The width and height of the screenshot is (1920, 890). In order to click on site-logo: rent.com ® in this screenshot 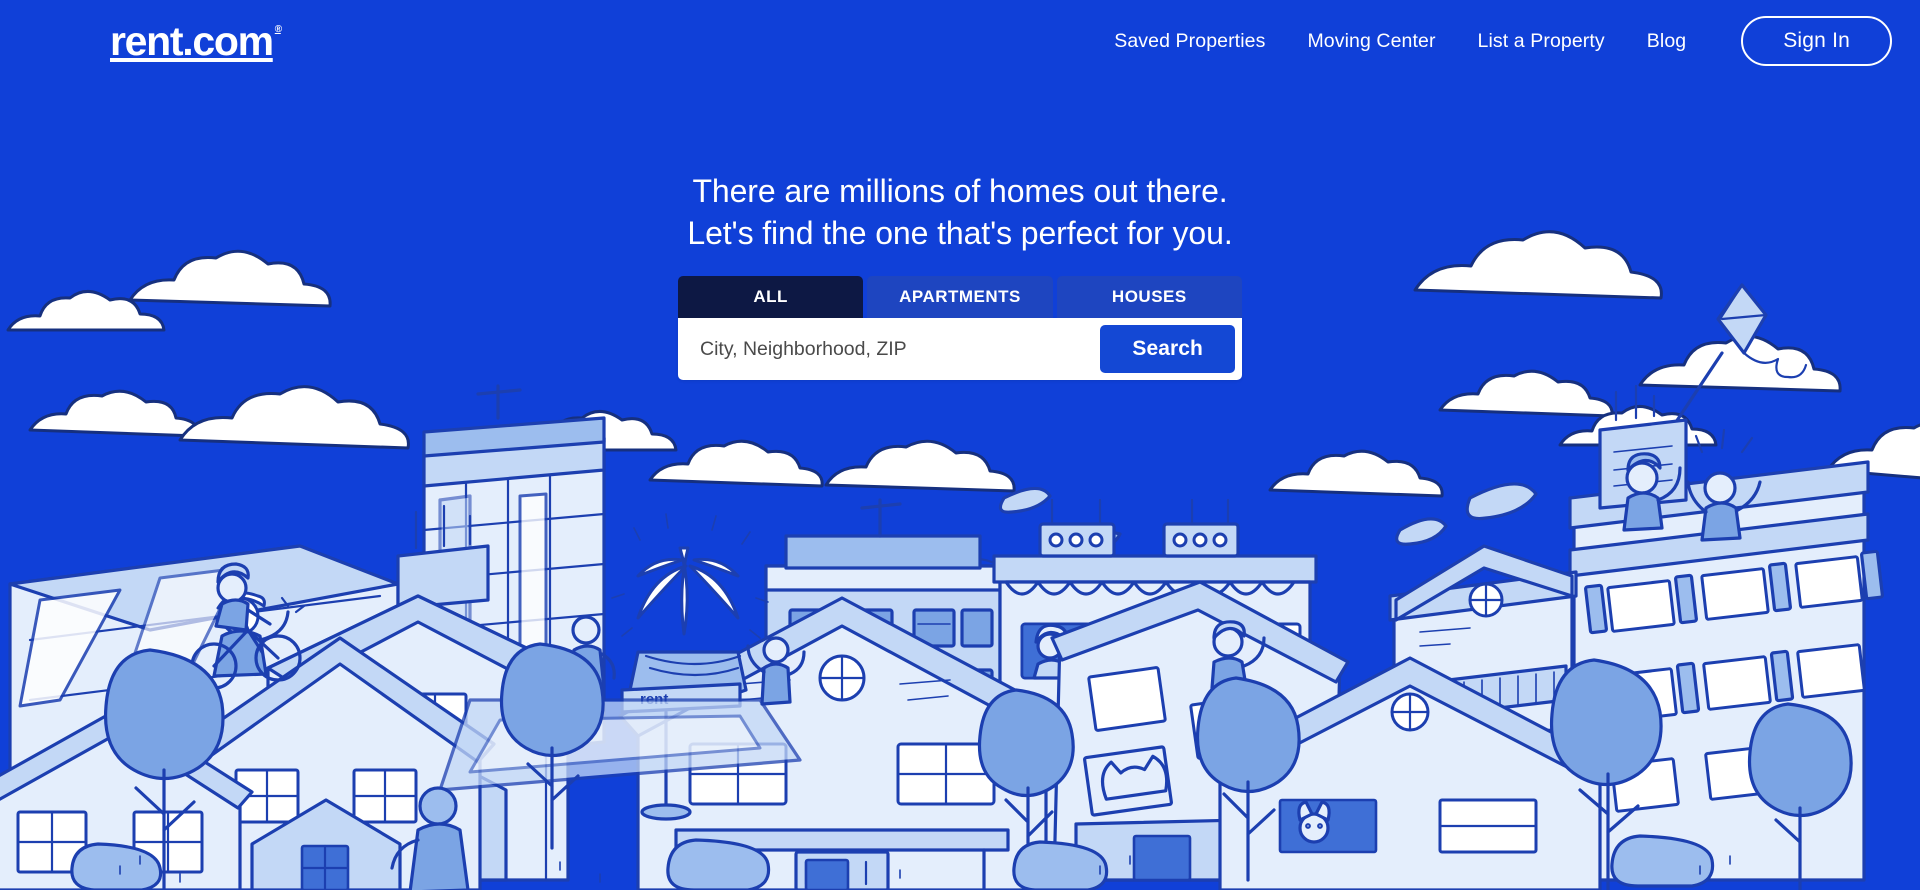, I will do `click(196, 40)`.